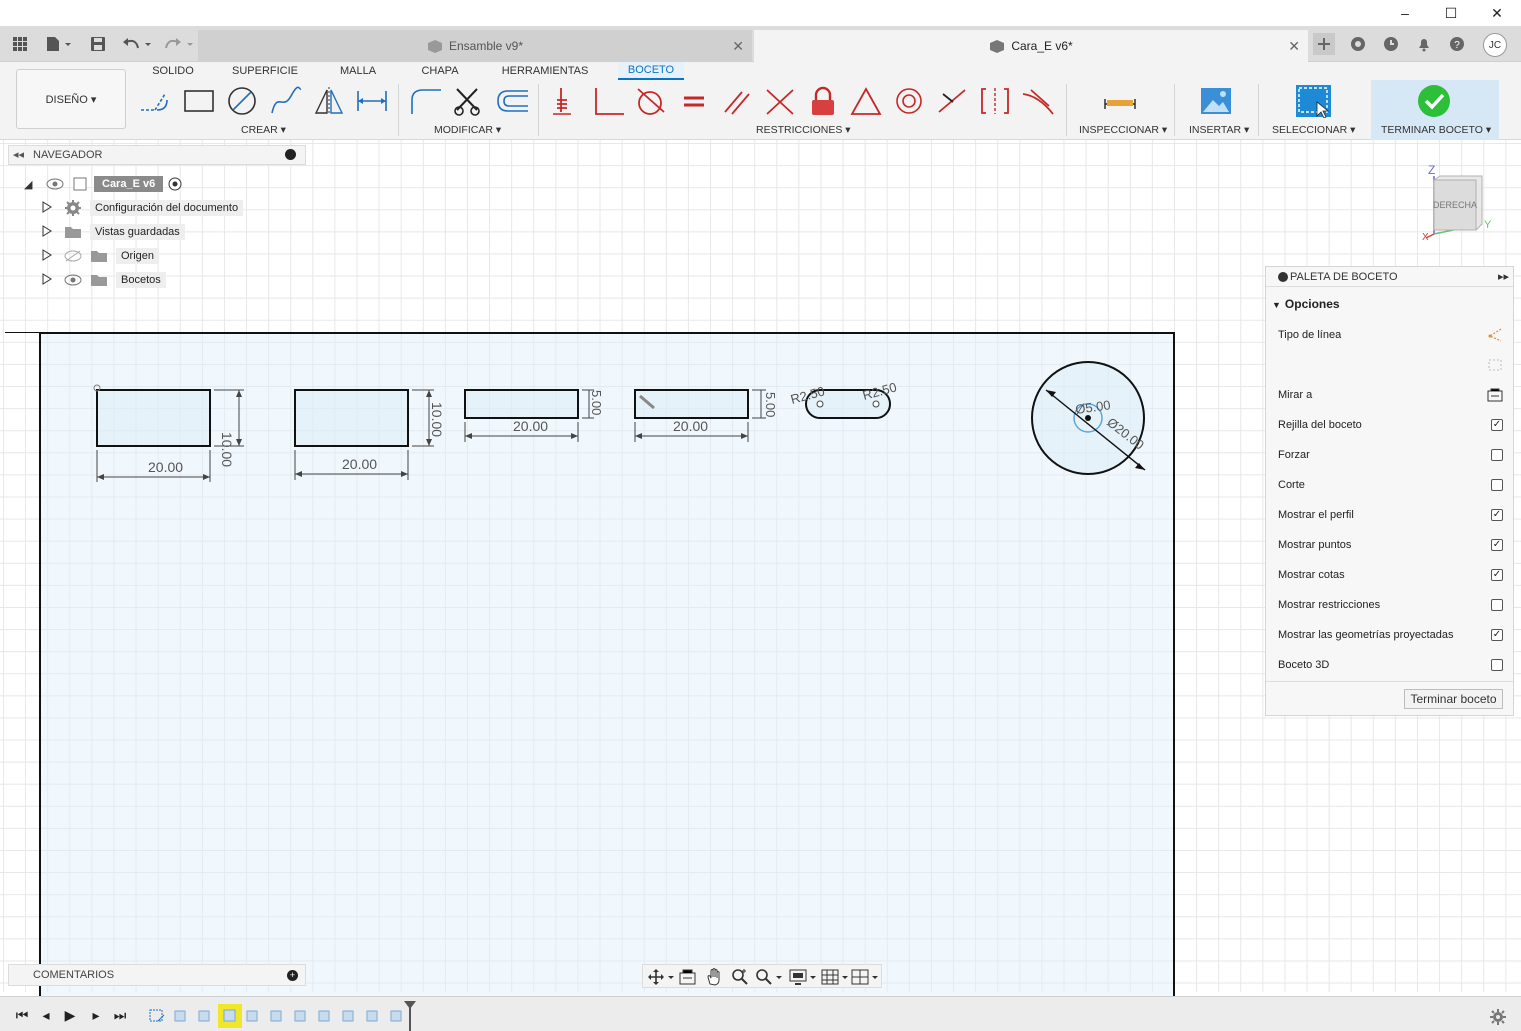 The width and height of the screenshot is (1521, 1031). Describe the element at coordinates (1390, 605) in the screenshot. I see `option-show-constraints: Mostrar restricciones` at that location.